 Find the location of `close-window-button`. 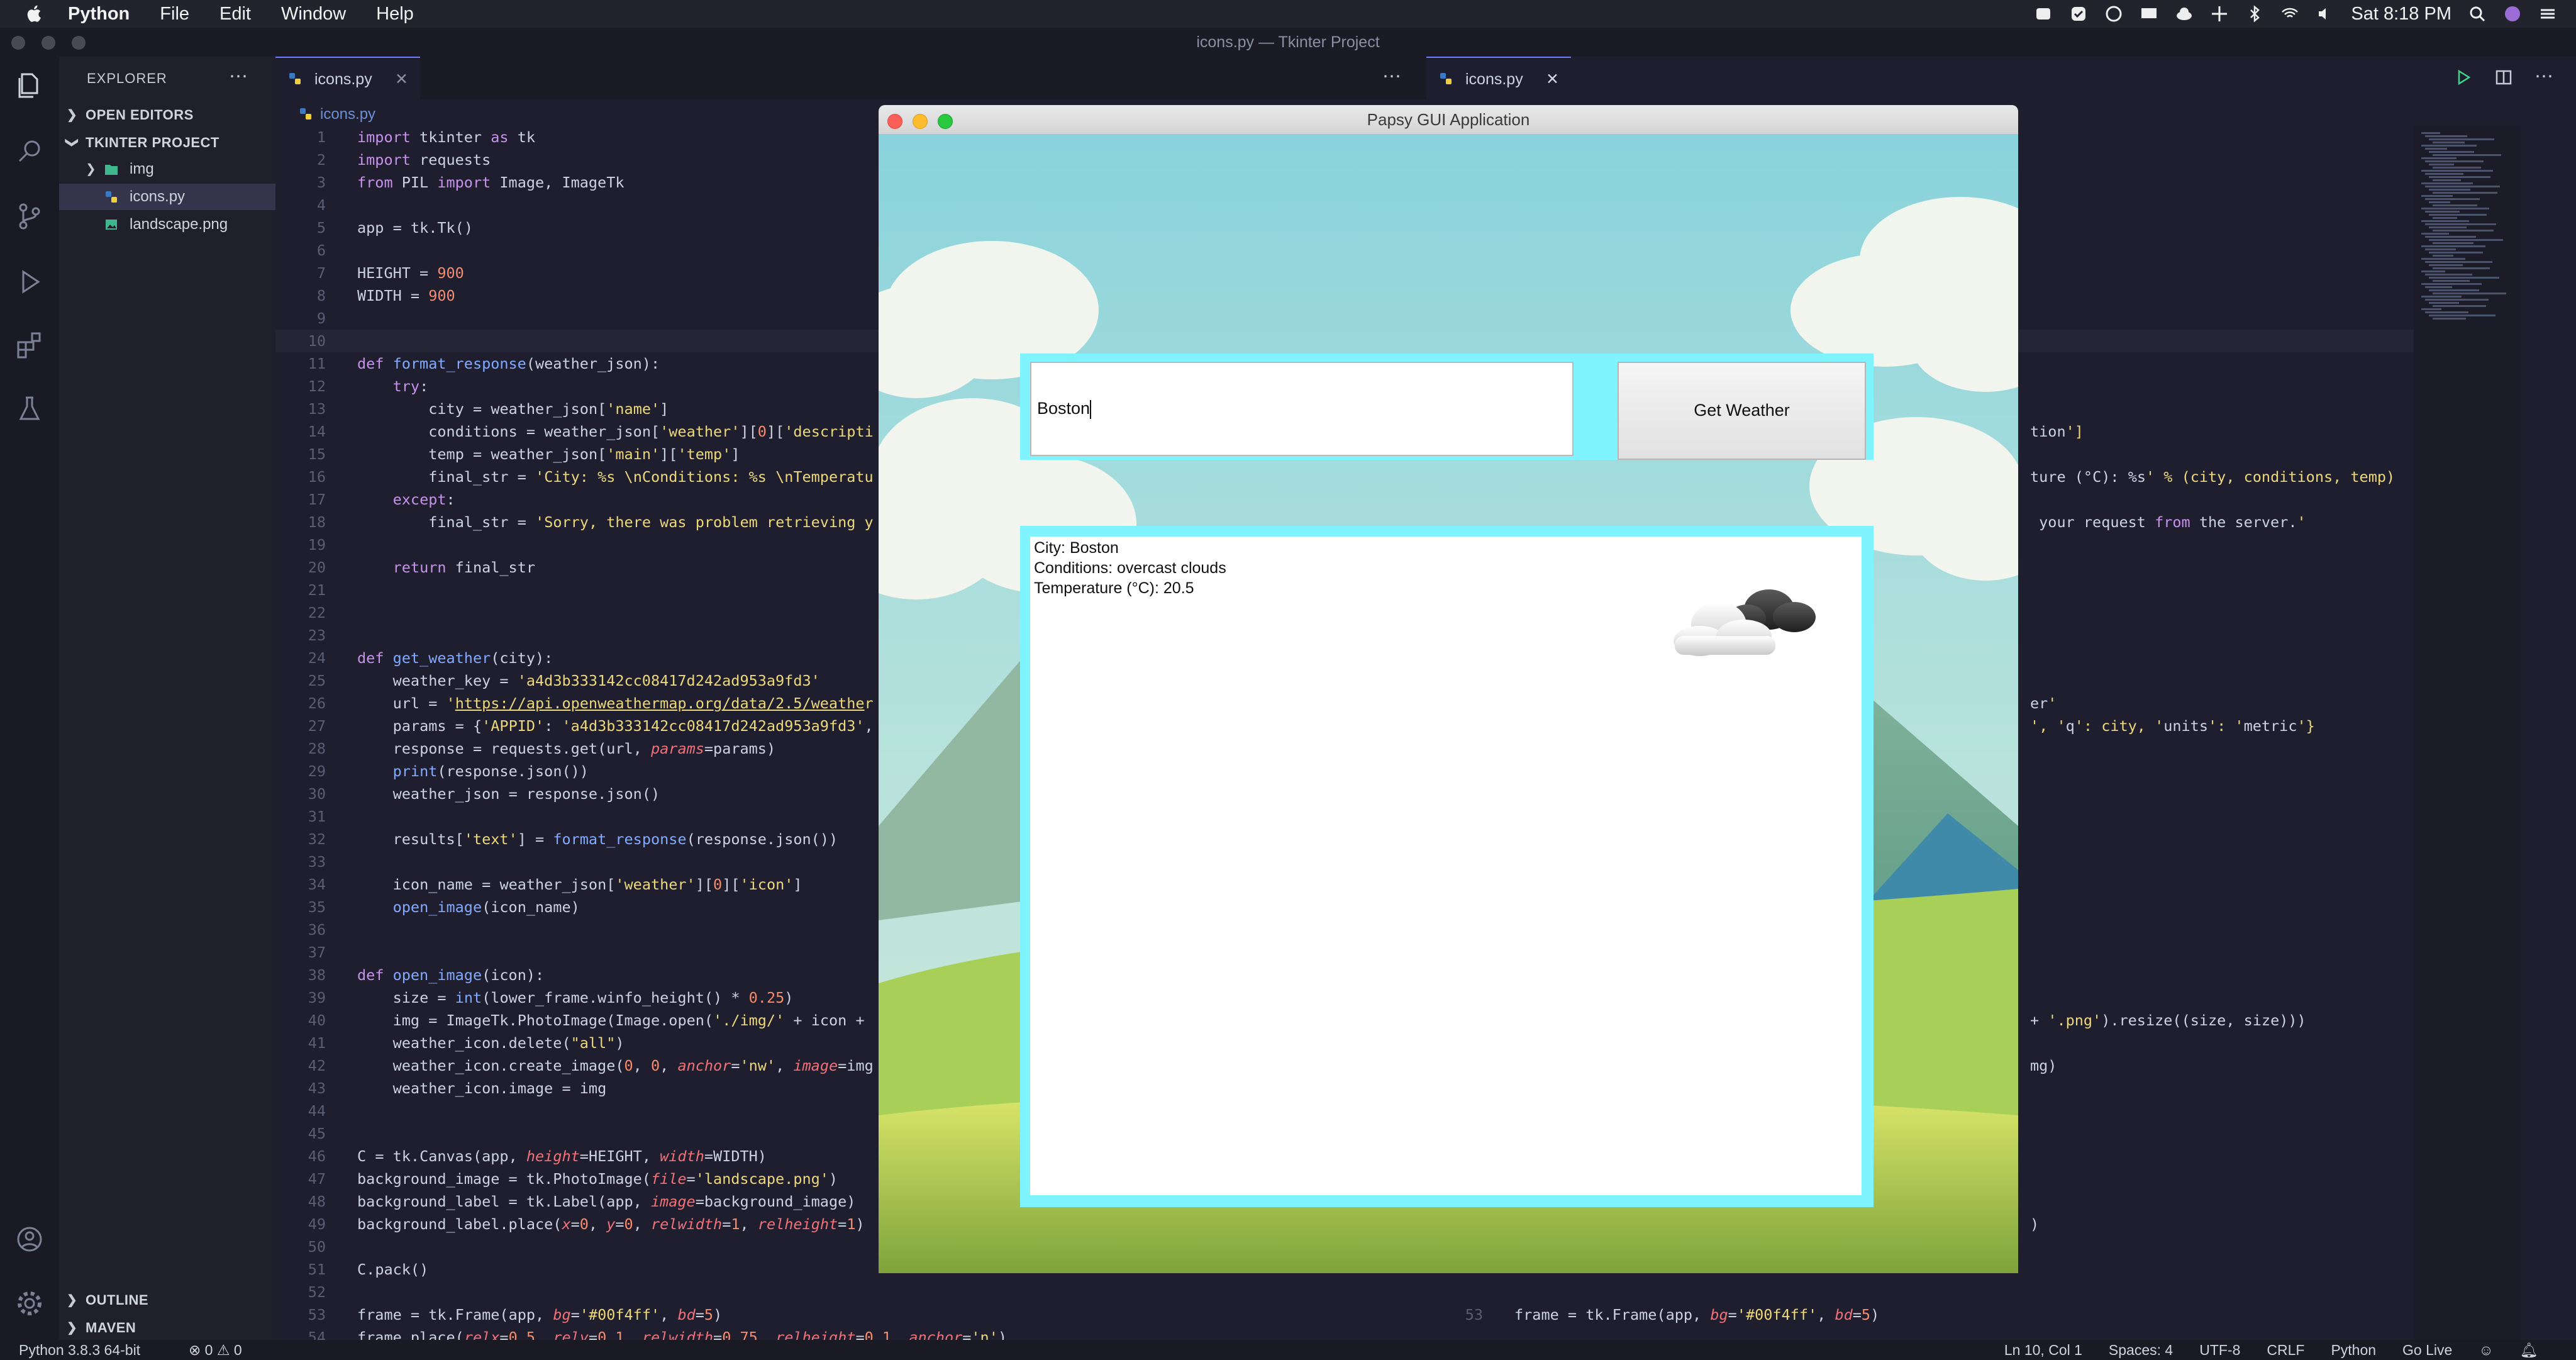

close-window-button is located at coordinates (18, 43).